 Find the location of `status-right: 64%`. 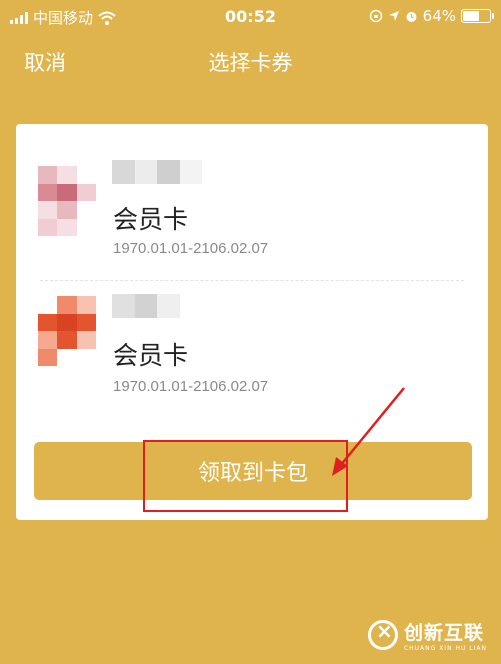

status-right: 64% is located at coordinates (431, 16).